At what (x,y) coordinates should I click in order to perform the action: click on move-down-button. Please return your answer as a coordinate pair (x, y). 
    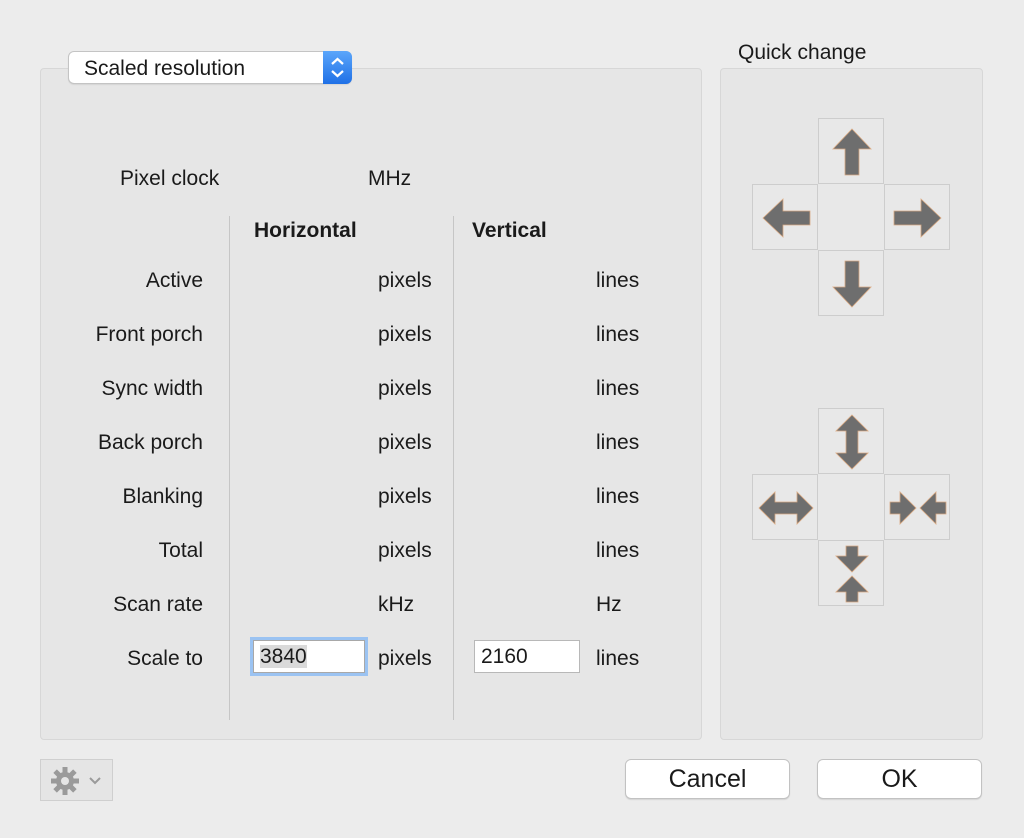
    Looking at the image, I should click on (851, 283).